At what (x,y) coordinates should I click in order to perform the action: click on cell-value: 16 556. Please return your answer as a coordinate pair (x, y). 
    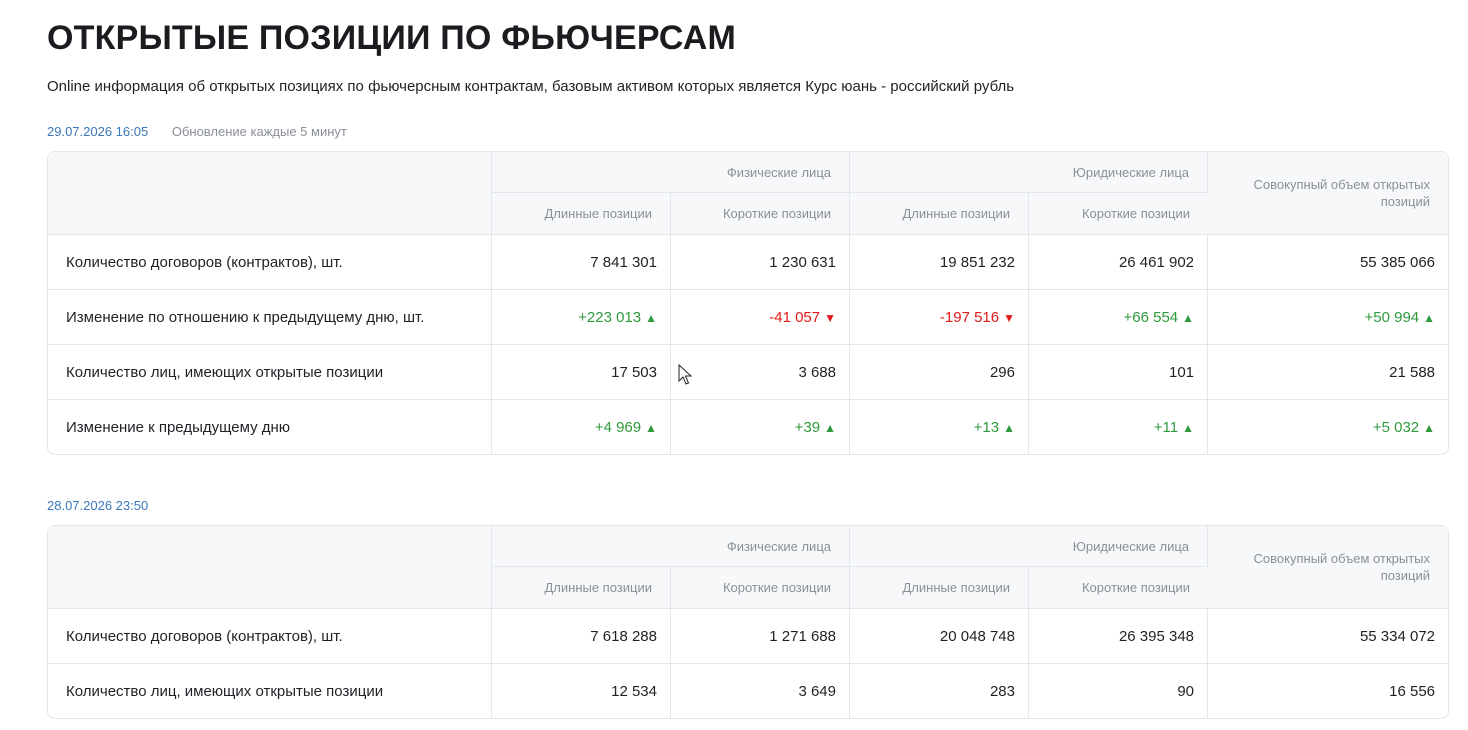
    Looking at the image, I should click on (1412, 691).